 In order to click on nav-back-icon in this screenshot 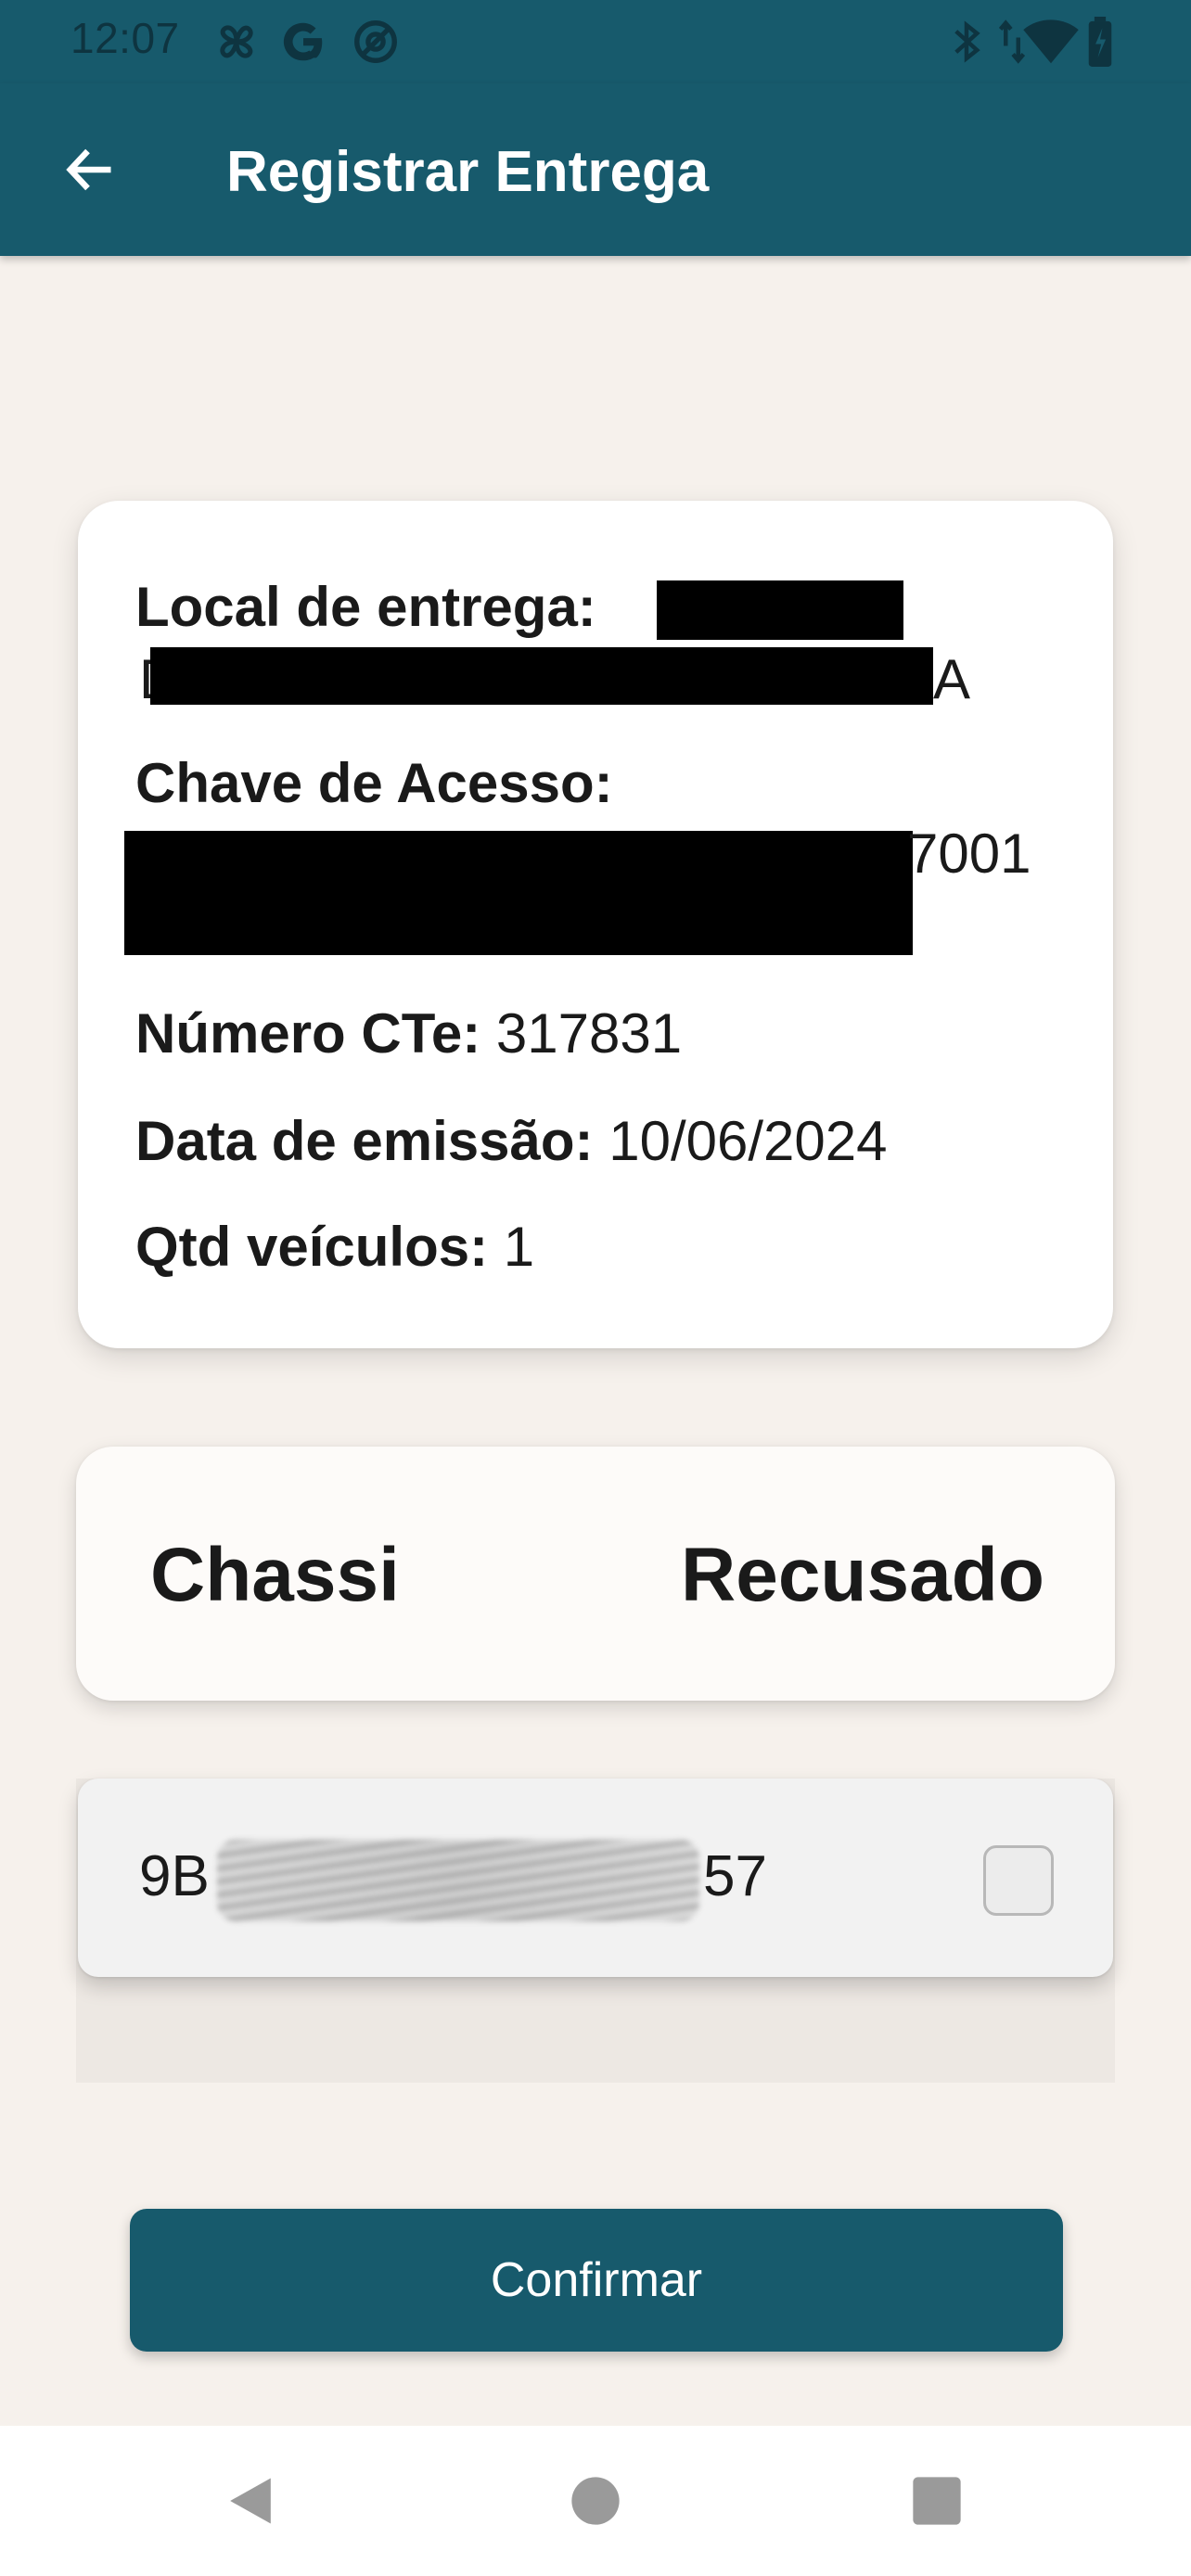, I will do `click(250, 2501)`.